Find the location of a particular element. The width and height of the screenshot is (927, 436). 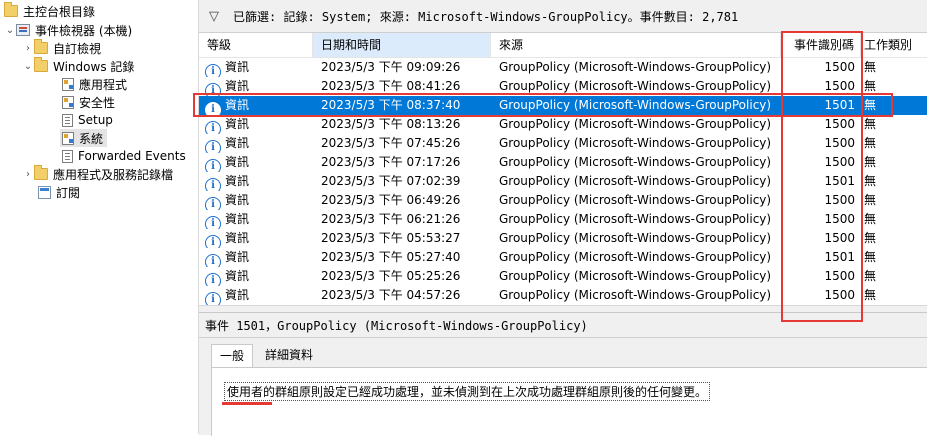

cell-datetime: 2023/5/3 下午 08:13:26 is located at coordinates (391, 124).